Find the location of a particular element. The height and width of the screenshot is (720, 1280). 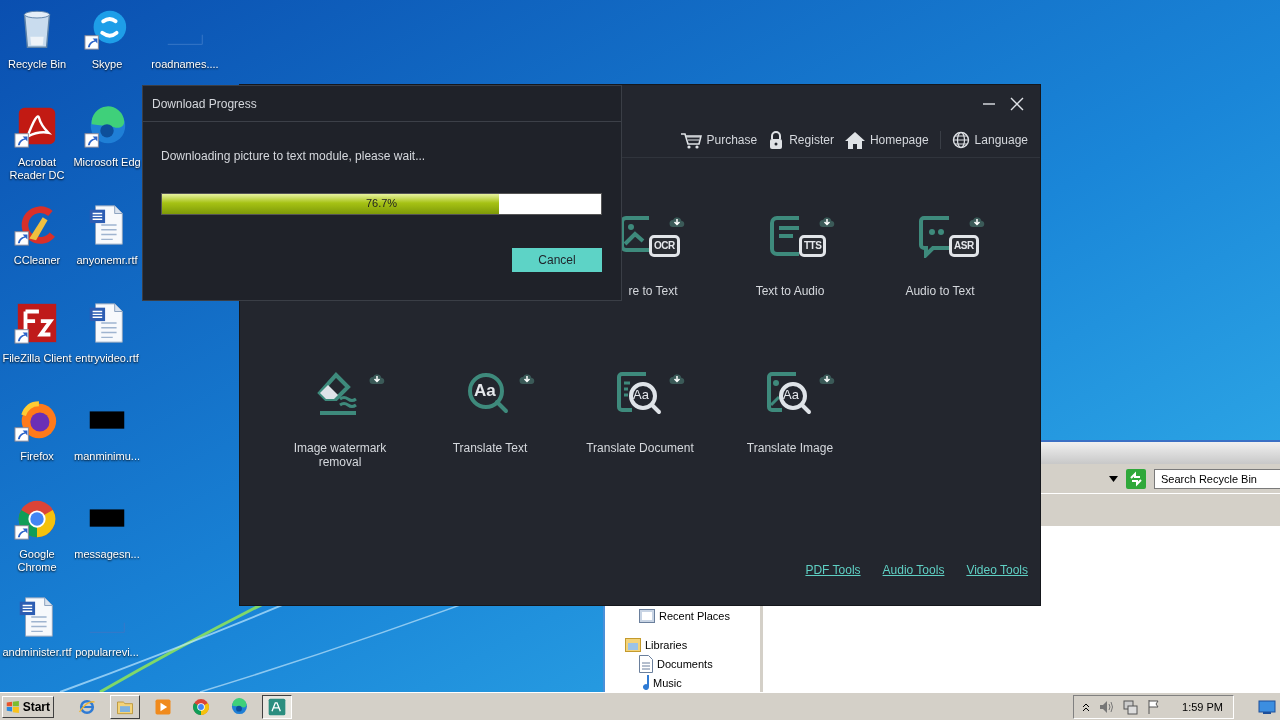

nav-item: Documents is located at coordinates (682, 663).